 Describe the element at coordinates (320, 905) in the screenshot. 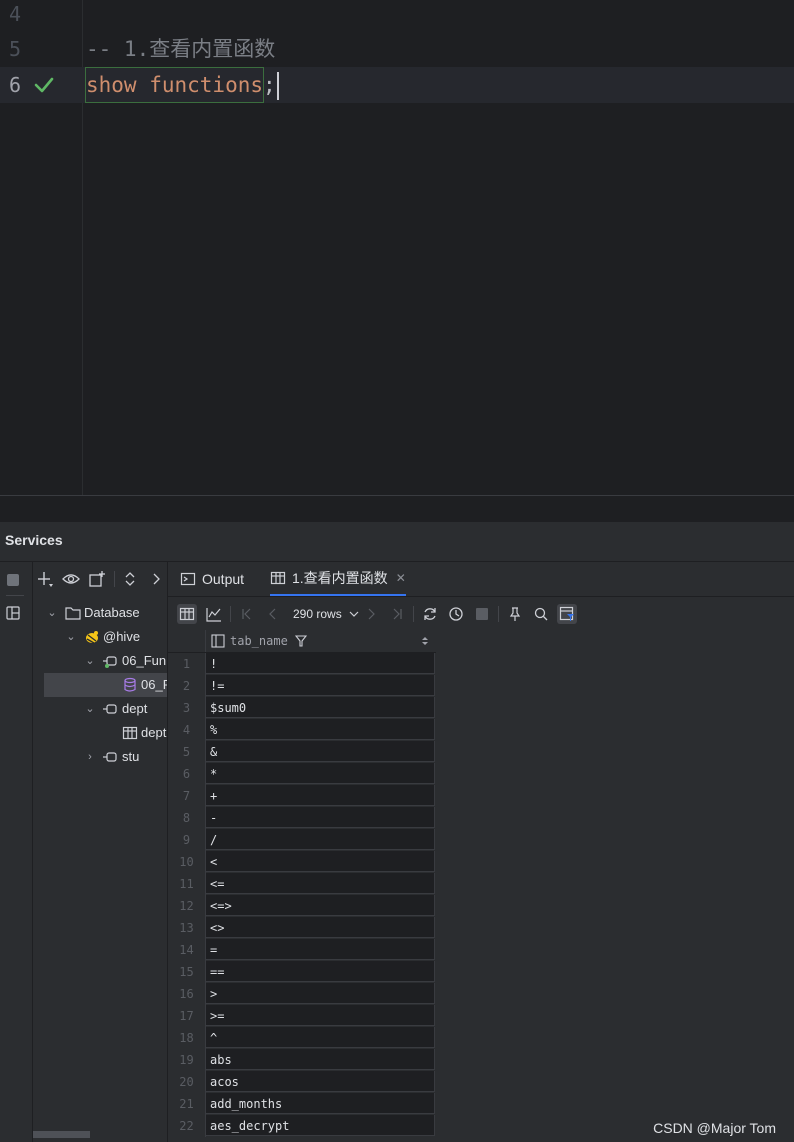

I see `table-cell: <=>` at that location.